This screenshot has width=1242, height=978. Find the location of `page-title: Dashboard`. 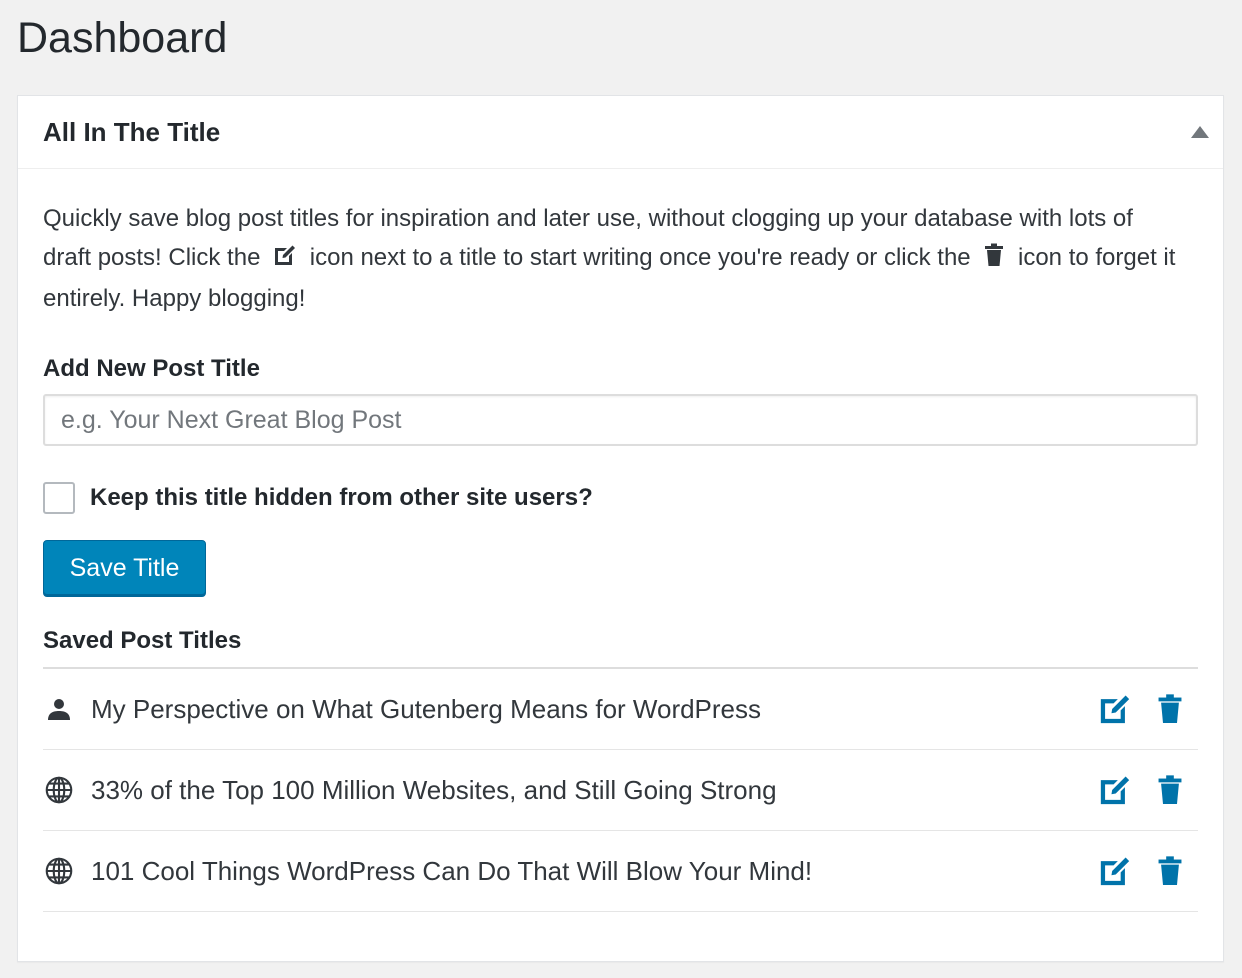

page-title: Dashboard is located at coordinates (122, 38).